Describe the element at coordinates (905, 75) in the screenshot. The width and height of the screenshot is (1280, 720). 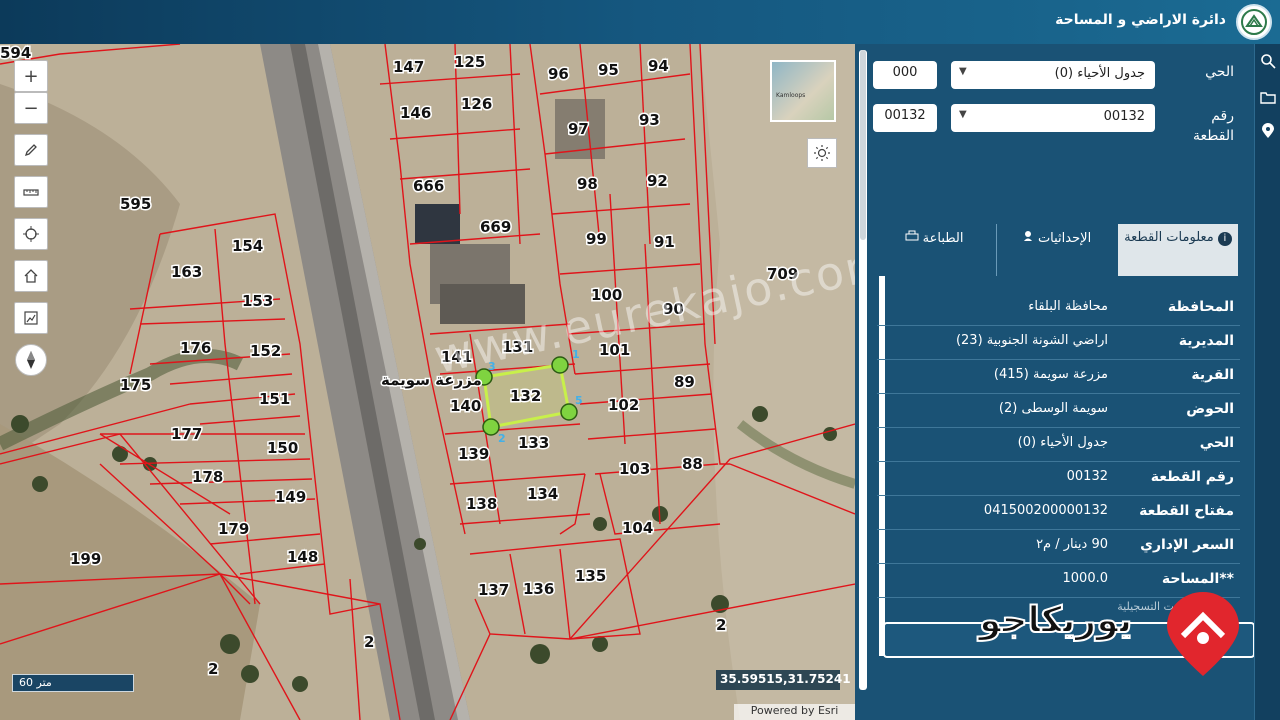
I see `neighborhood-code-input: 000` at that location.